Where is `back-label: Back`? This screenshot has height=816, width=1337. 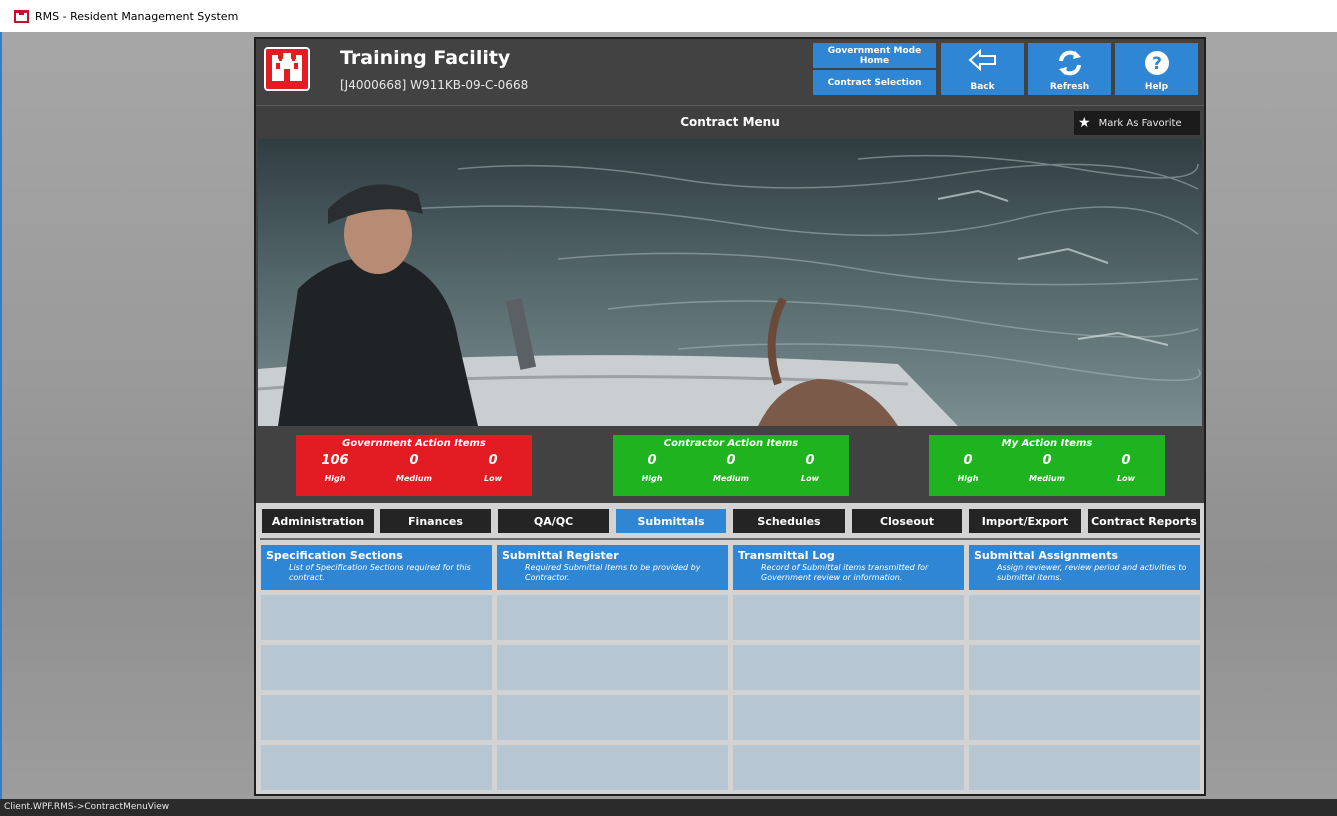 back-label: Back is located at coordinates (982, 87).